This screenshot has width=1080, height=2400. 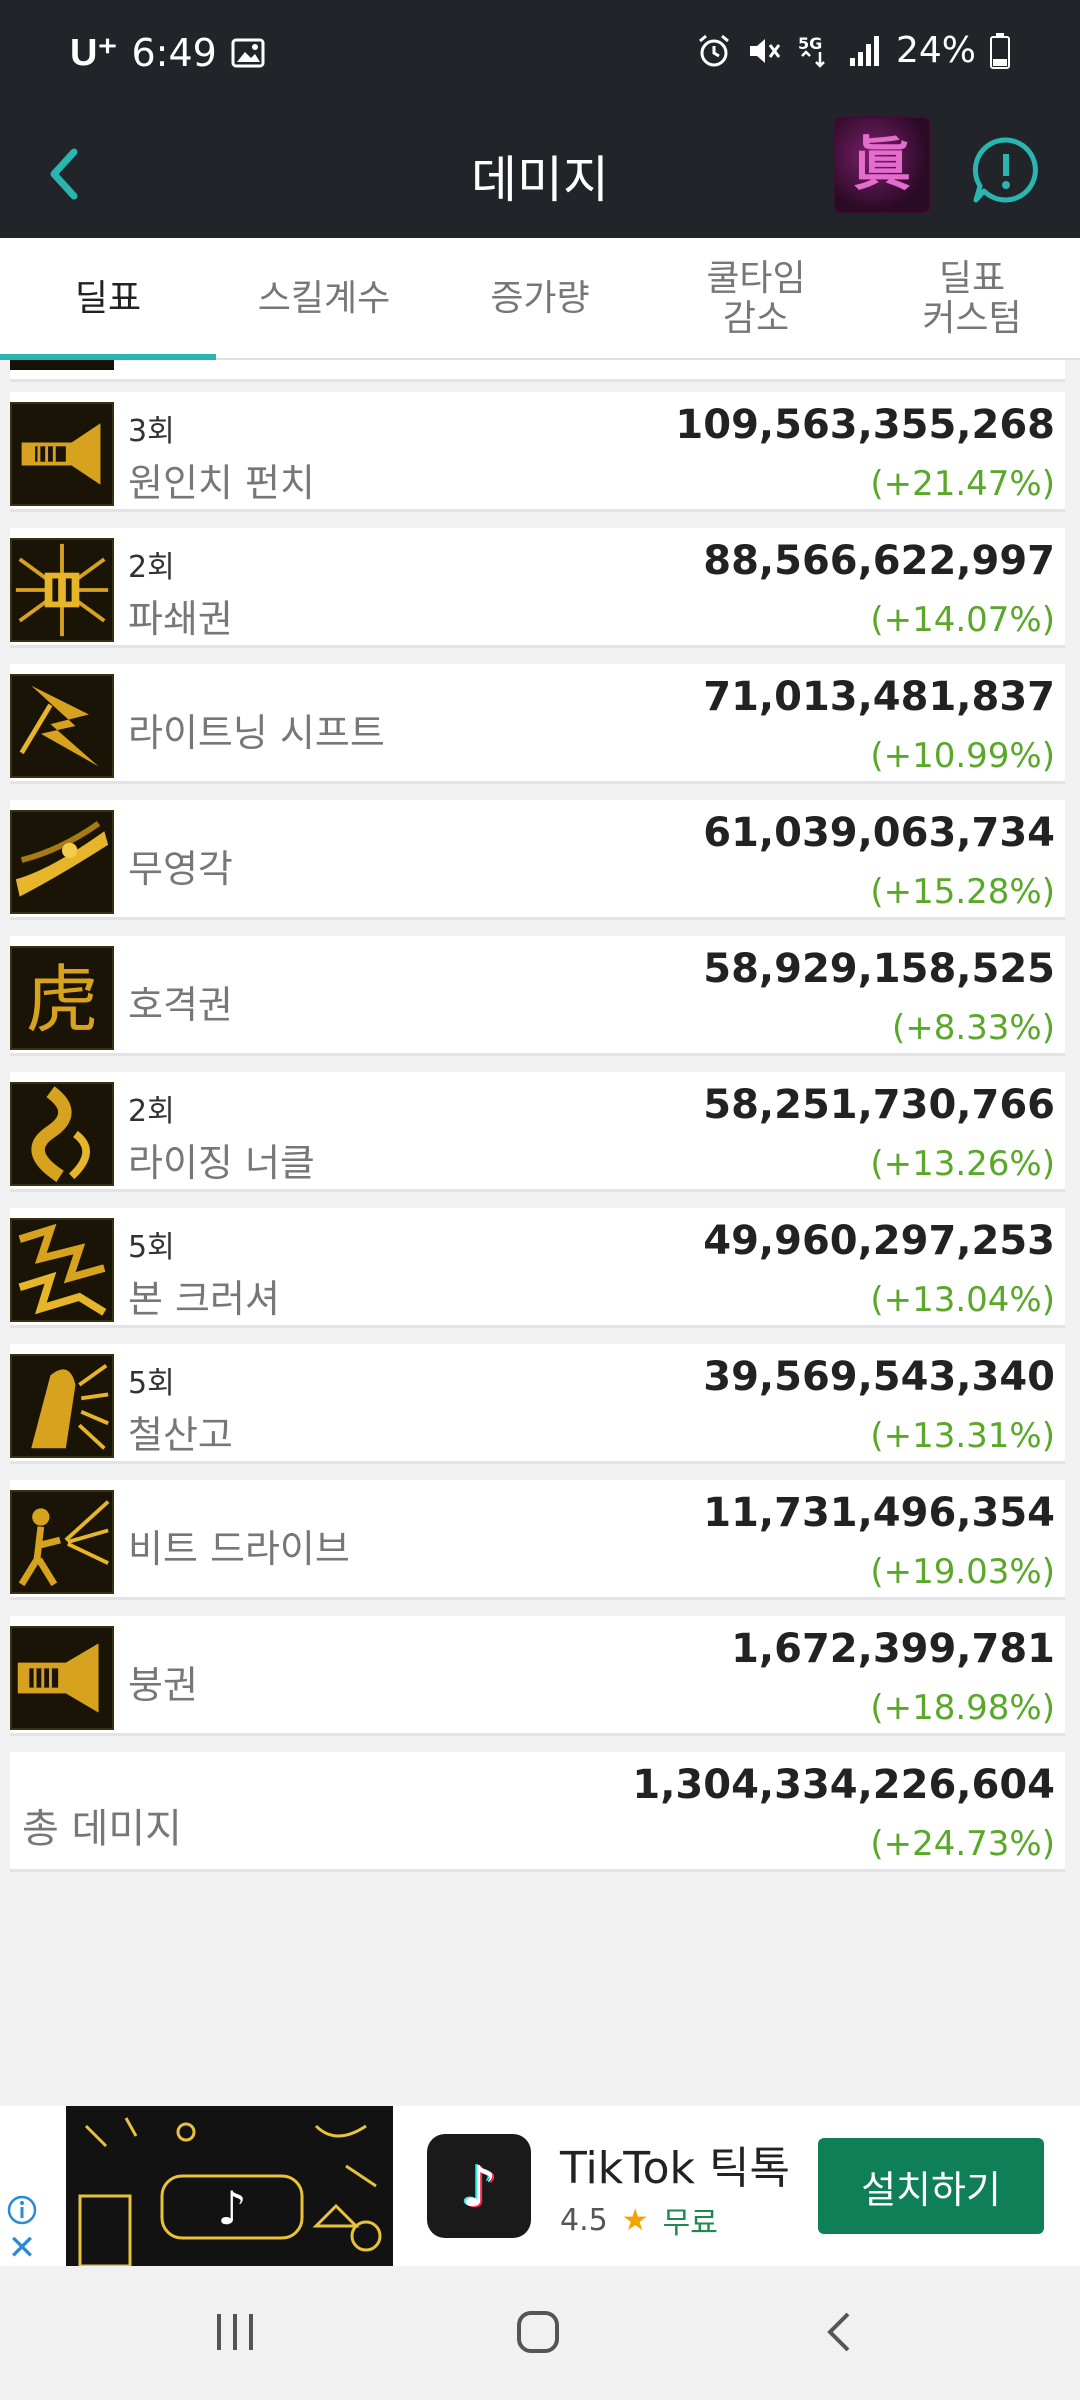 I want to click on tab-increase: 증가량, so click(x=540, y=299).